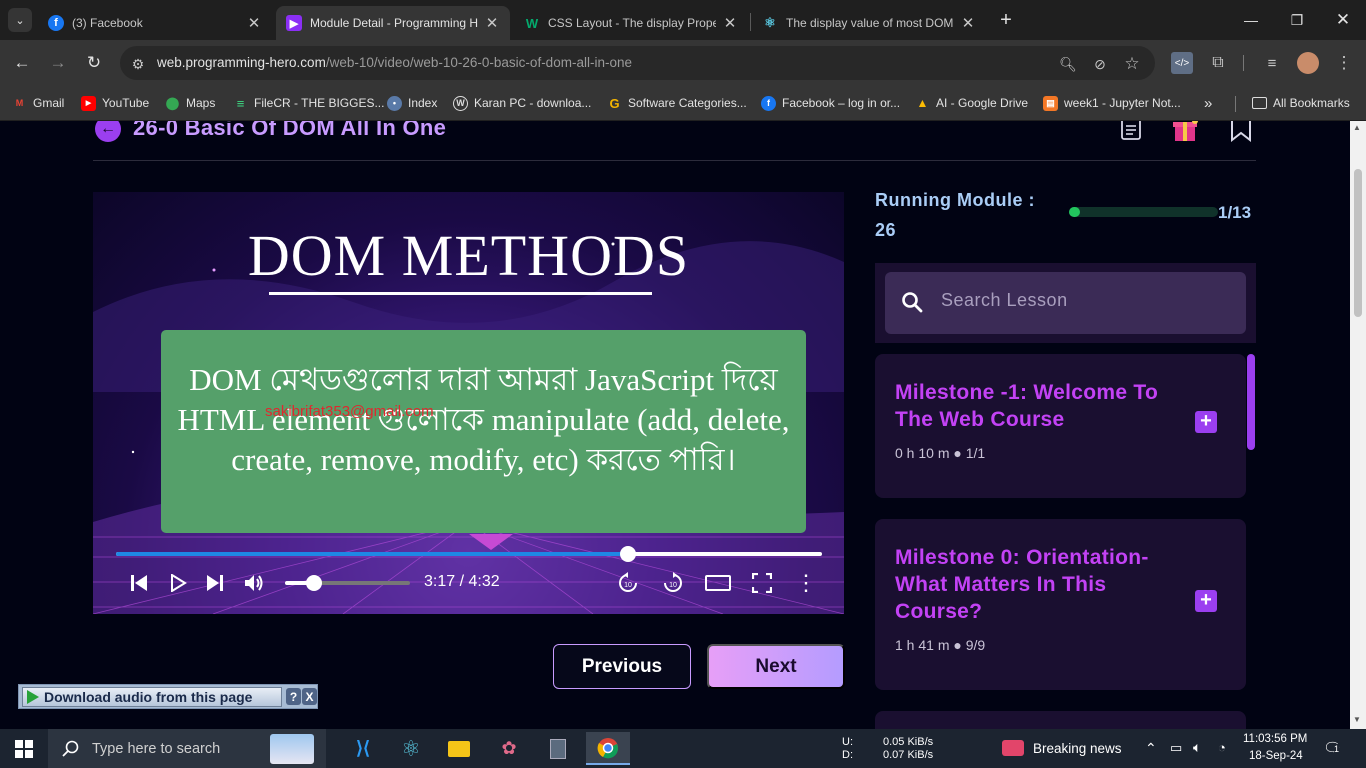 Image resolution: width=1366 pixels, height=768 pixels. I want to click on gift-icon, so click(1186, 132).